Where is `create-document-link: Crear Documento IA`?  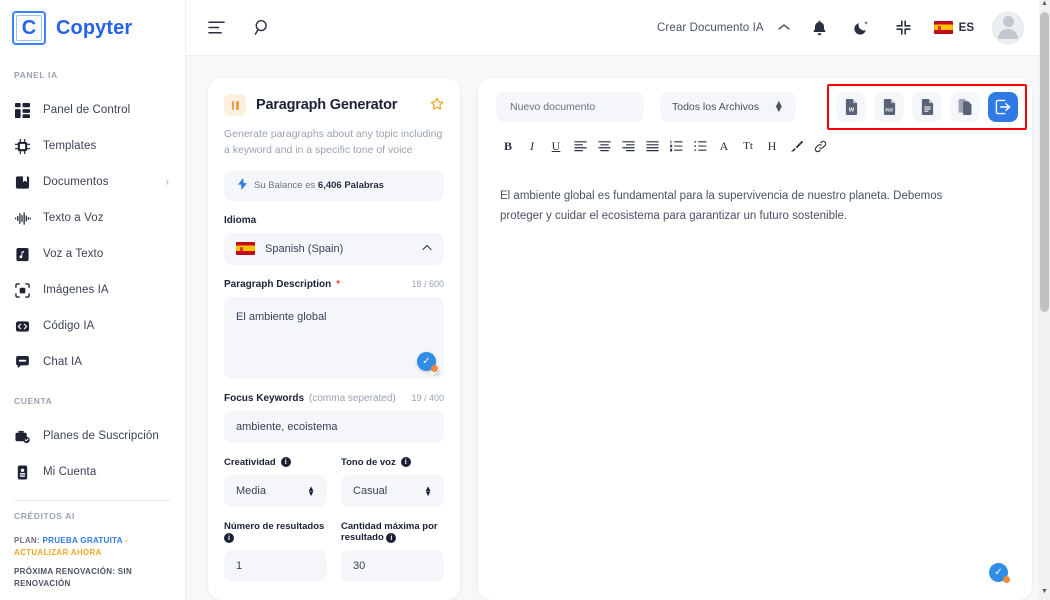 create-document-link: Crear Documento IA is located at coordinates (710, 28).